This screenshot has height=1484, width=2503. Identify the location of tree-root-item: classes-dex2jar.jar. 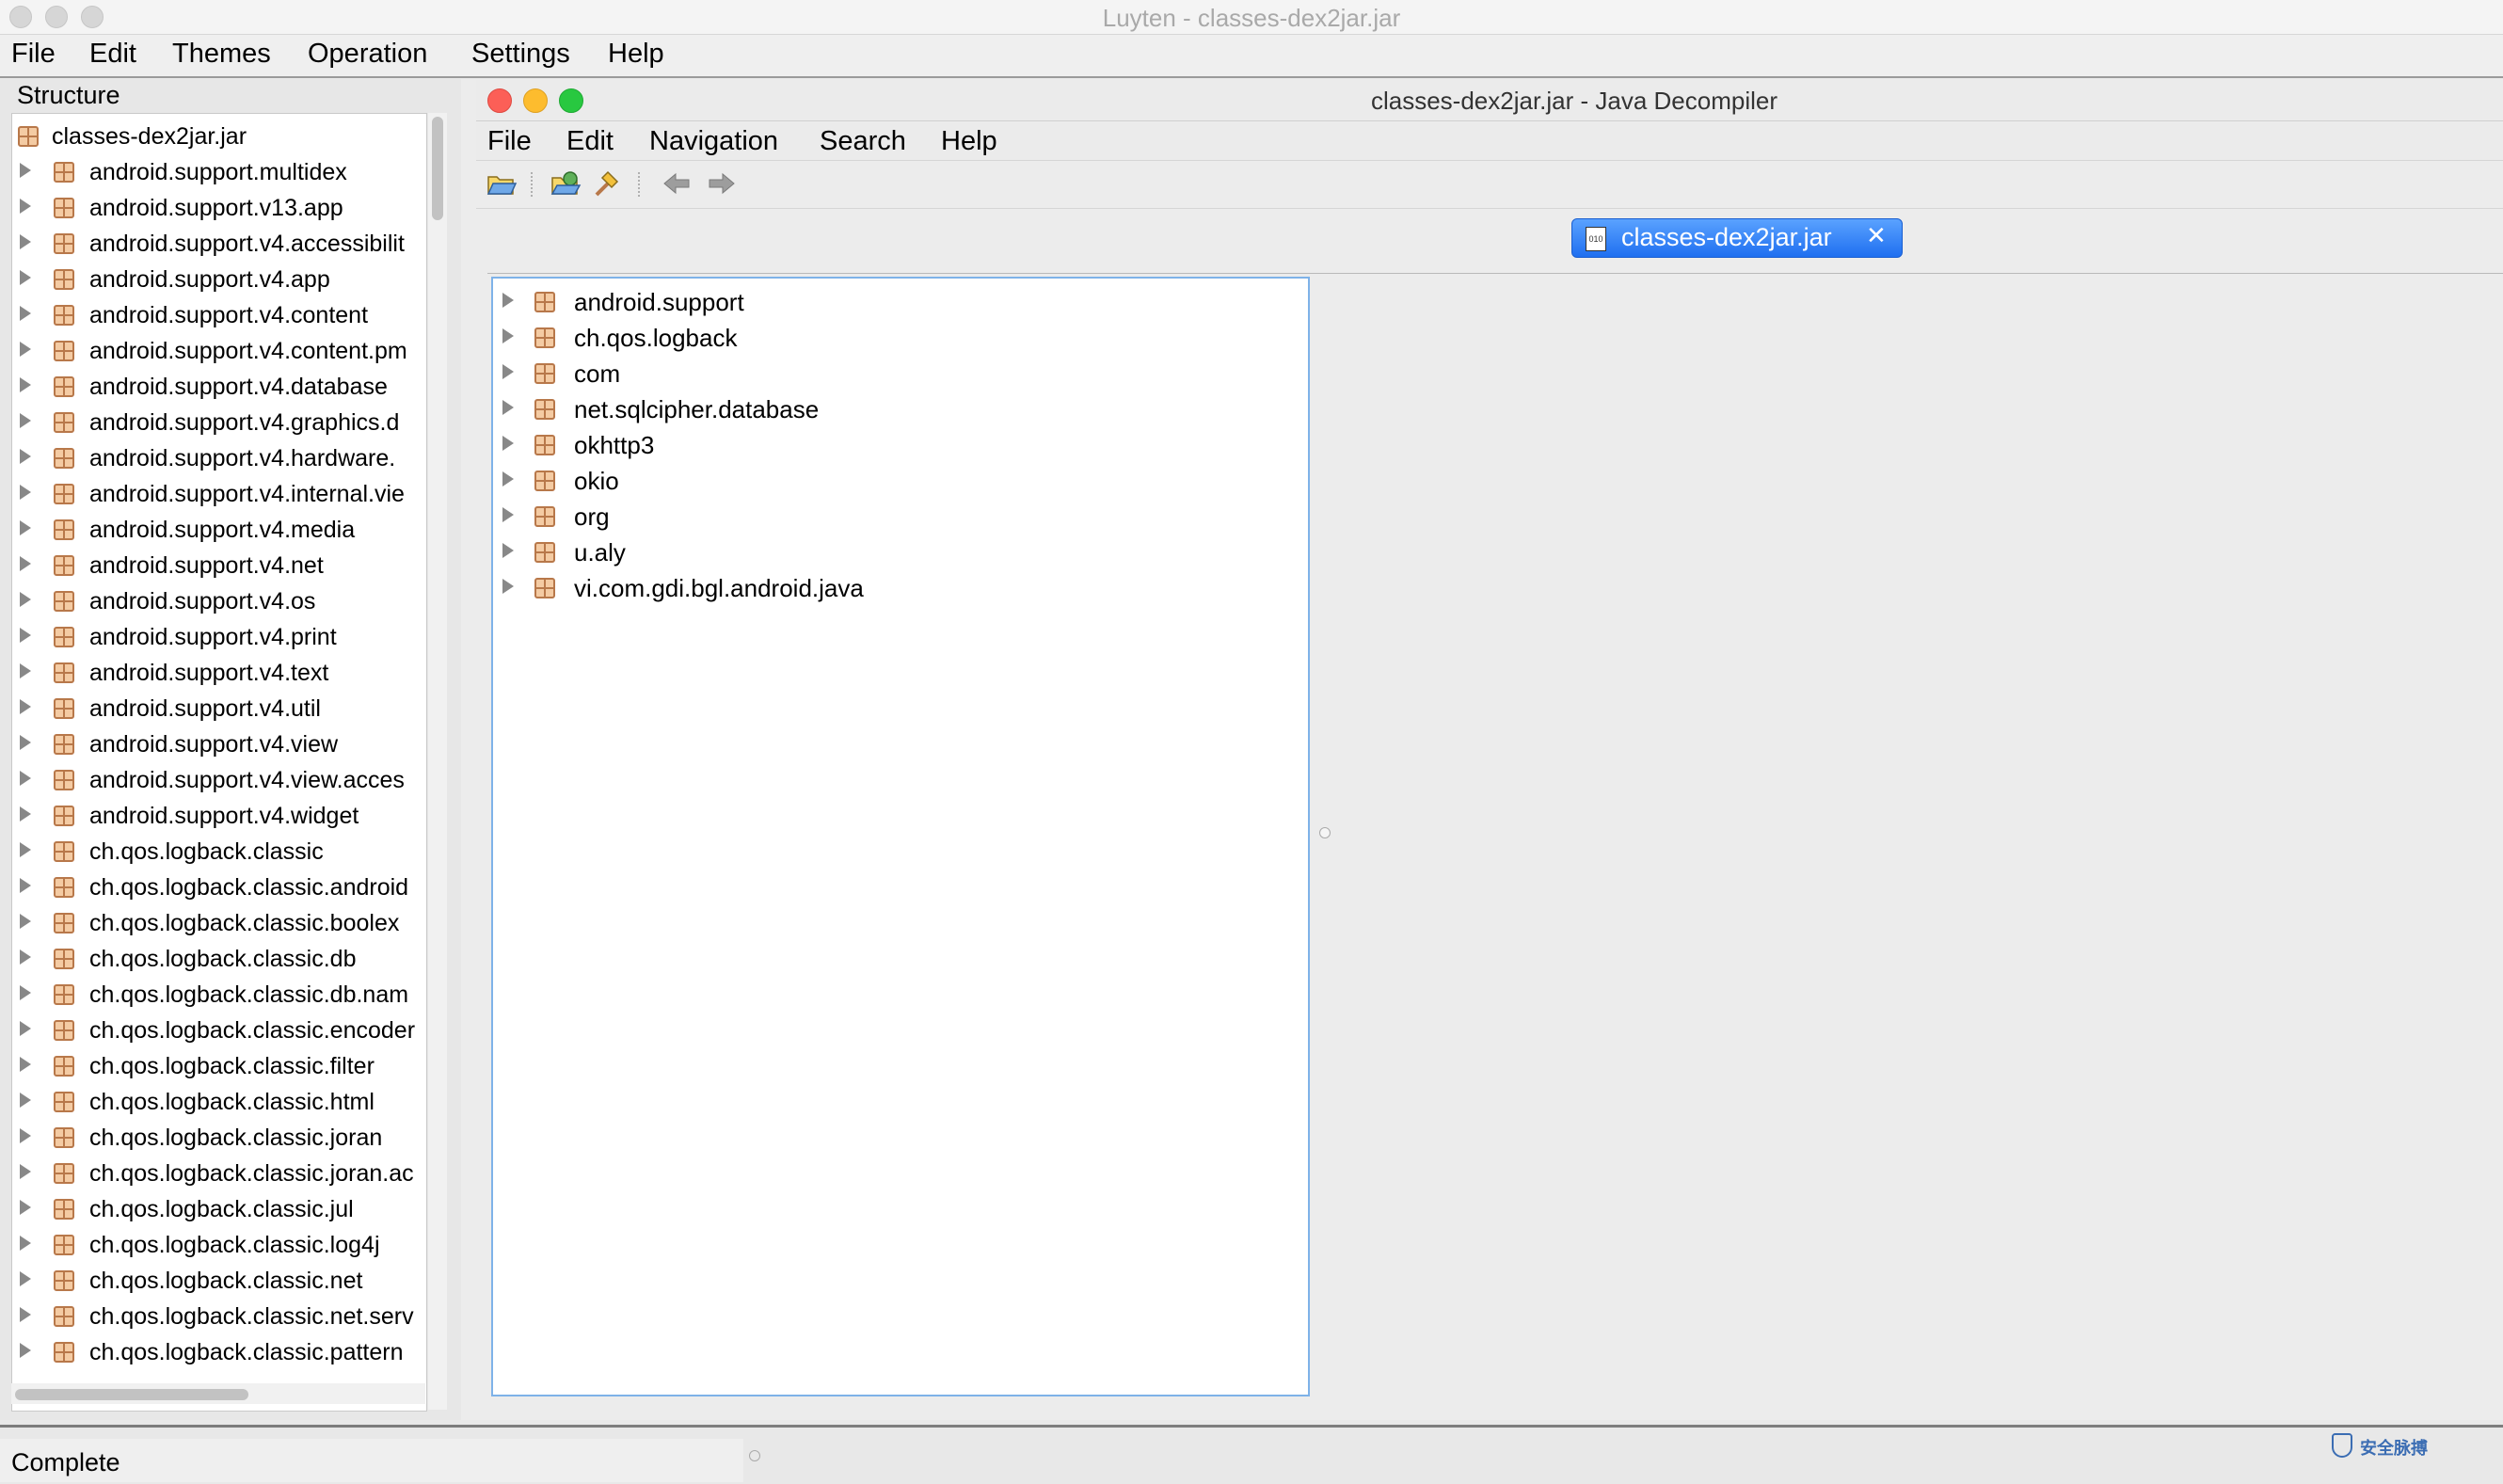
(219, 137).